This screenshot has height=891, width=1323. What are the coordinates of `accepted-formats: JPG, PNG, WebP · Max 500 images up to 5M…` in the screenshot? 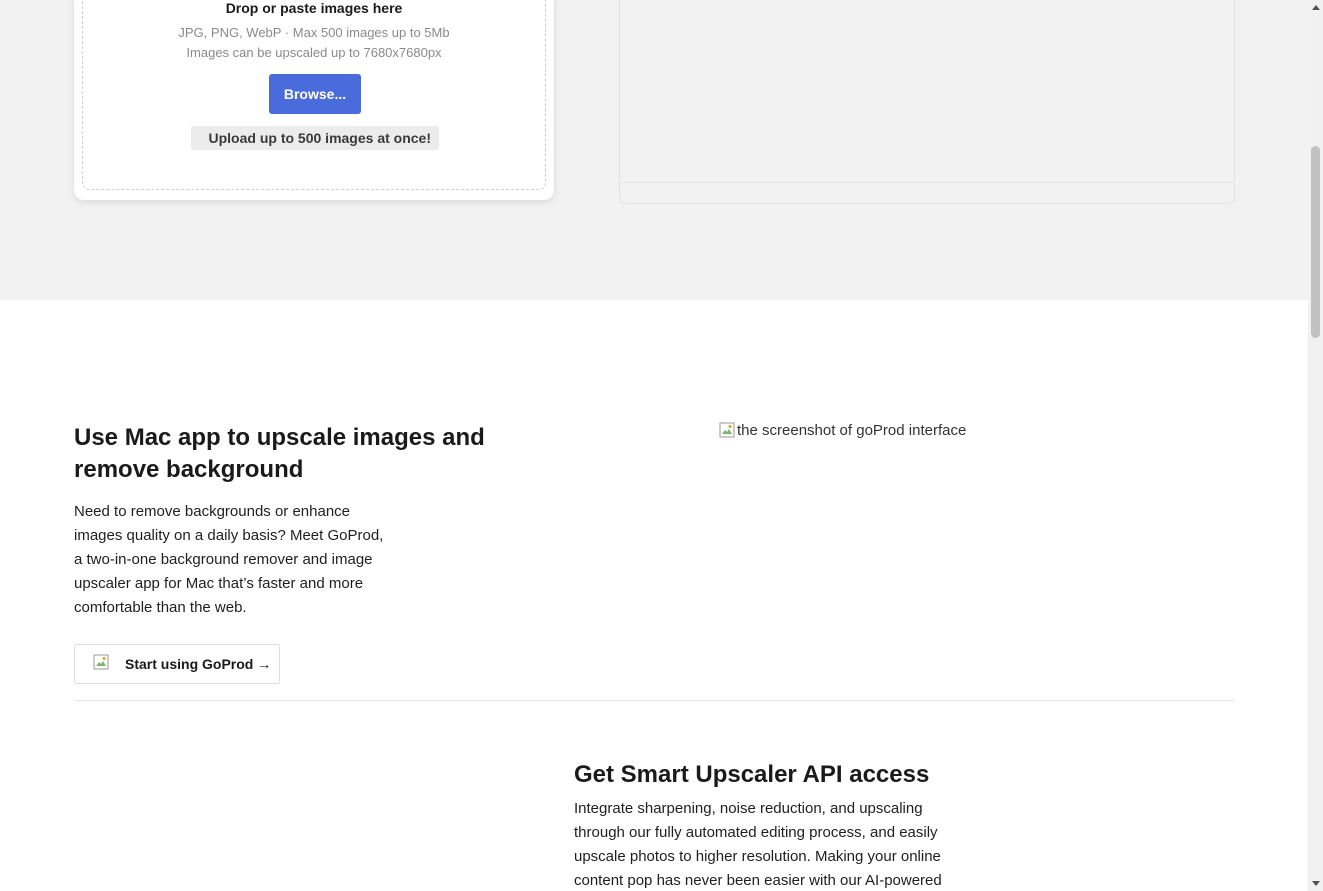 It's located at (314, 32).